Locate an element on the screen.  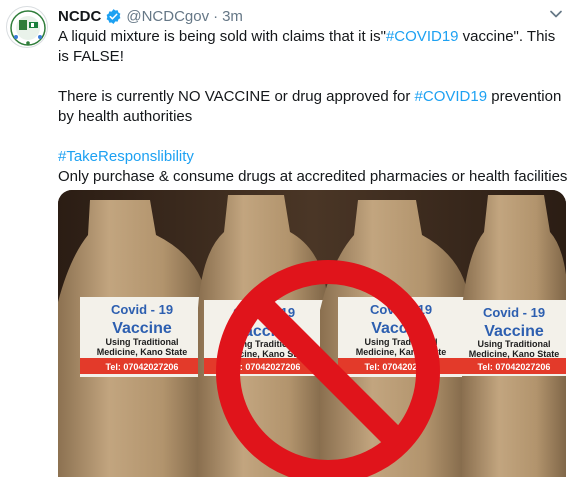
tweet-header: NCDC @NCDCgov · 3m is located at coordinates (150, 16).